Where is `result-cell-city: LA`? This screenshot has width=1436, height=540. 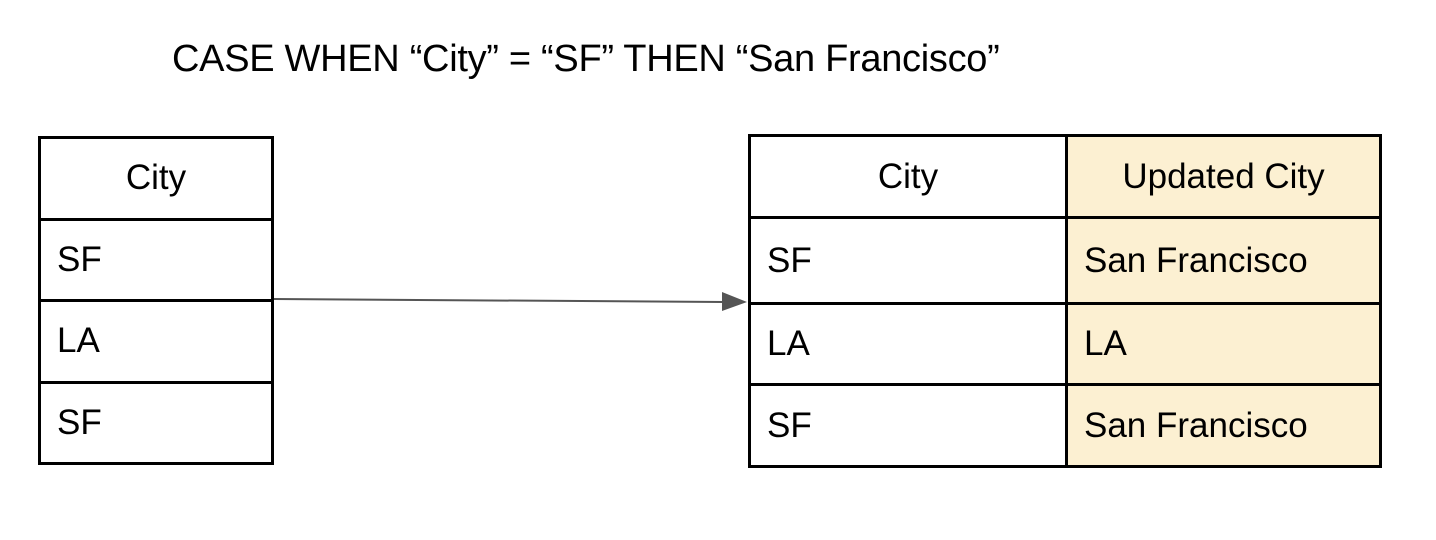
result-cell-city: LA is located at coordinates (908, 344).